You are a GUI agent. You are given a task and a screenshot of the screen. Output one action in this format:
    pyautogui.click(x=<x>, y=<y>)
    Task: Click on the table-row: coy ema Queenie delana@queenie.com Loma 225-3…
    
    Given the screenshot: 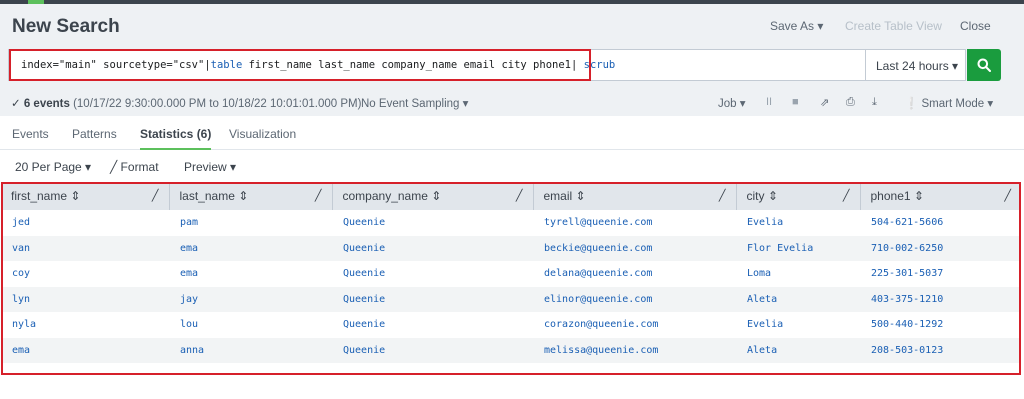 What is the action you would take?
    pyautogui.click(x=511, y=274)
    